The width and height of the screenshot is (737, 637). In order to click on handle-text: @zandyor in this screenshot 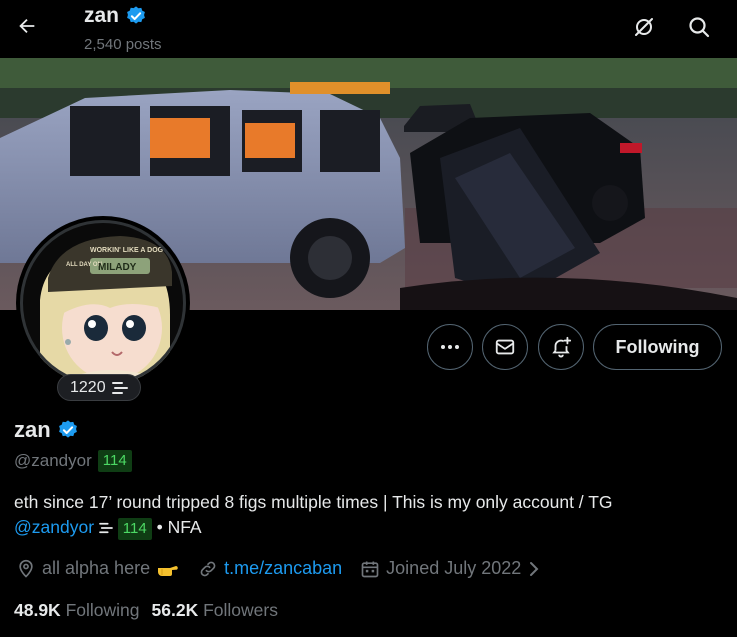, I will do `click(53, 460)`.